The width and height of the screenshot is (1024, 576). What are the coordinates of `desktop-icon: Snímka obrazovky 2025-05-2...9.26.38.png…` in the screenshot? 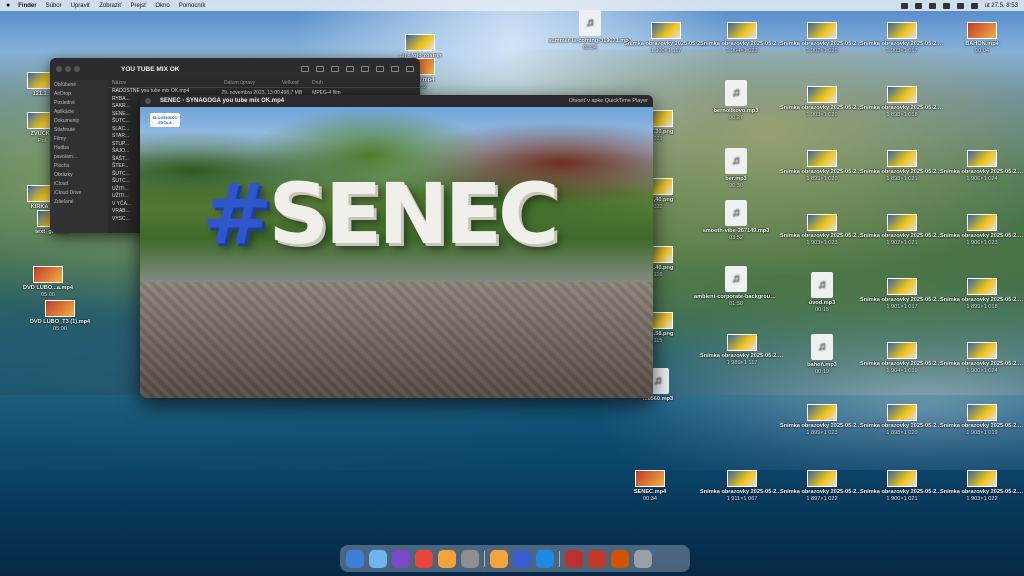 It's located at (902, 486).